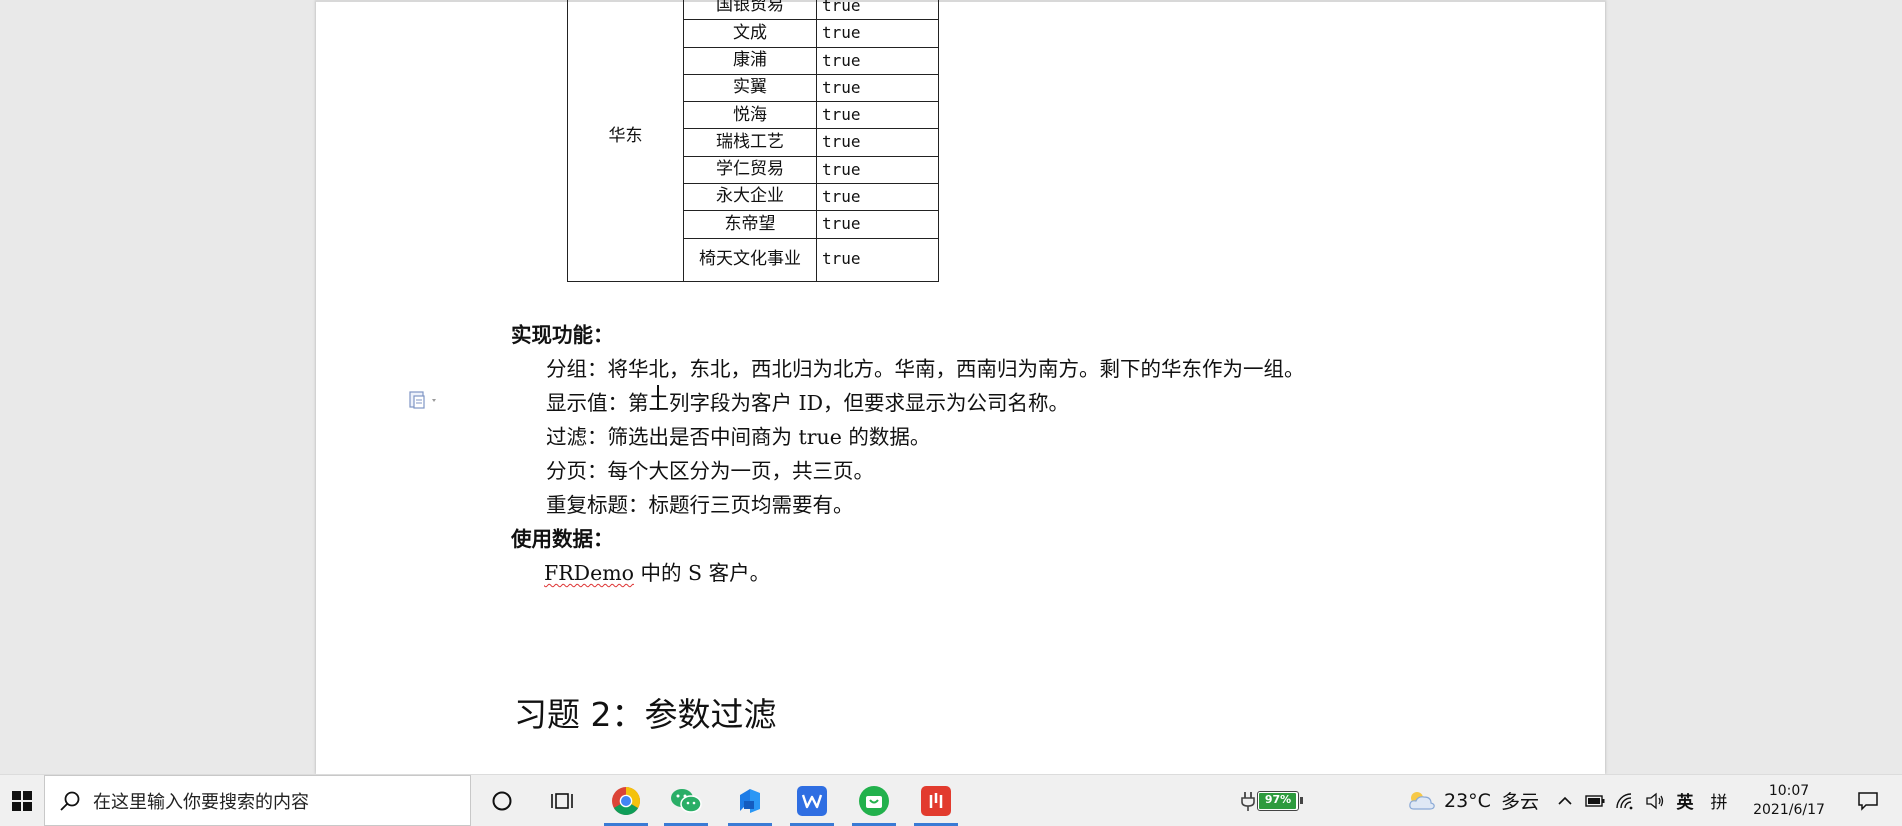  What do you see at coordinates (589, 573) in the screenshot?
I see `spellcheck-word: FRDemo` at bounding box center [589, 573].